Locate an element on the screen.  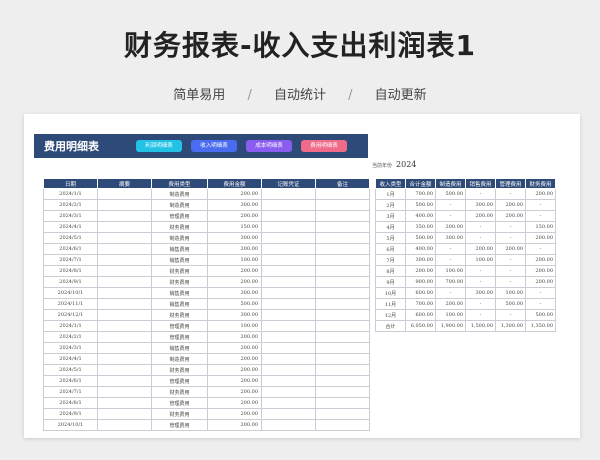
table-cell: 12月 is located at coordinates (390, 315).